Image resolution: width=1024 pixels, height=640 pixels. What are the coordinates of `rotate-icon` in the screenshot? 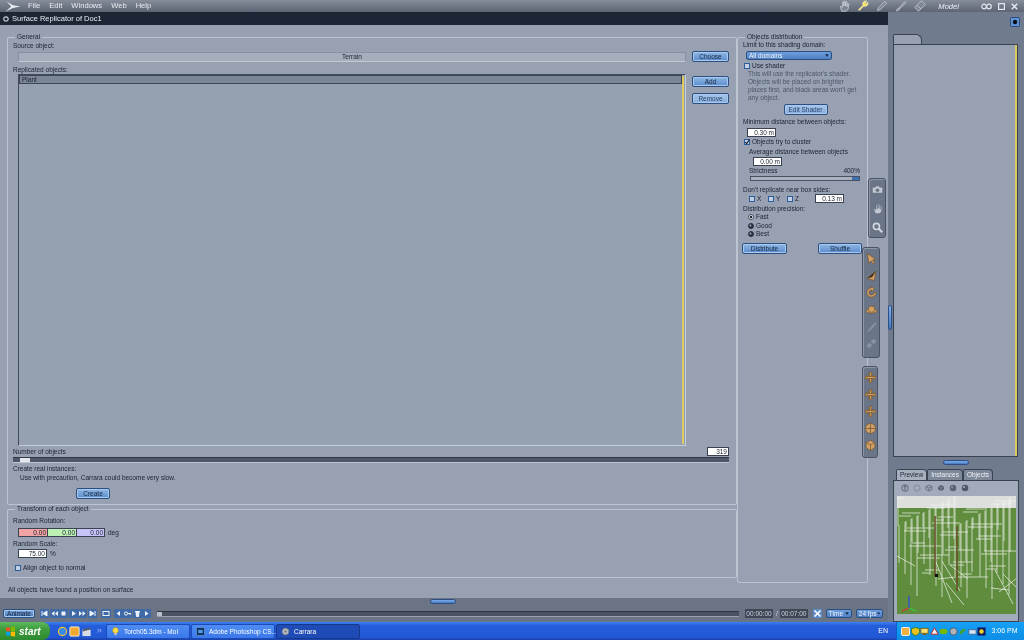 It's located at (871, 292).